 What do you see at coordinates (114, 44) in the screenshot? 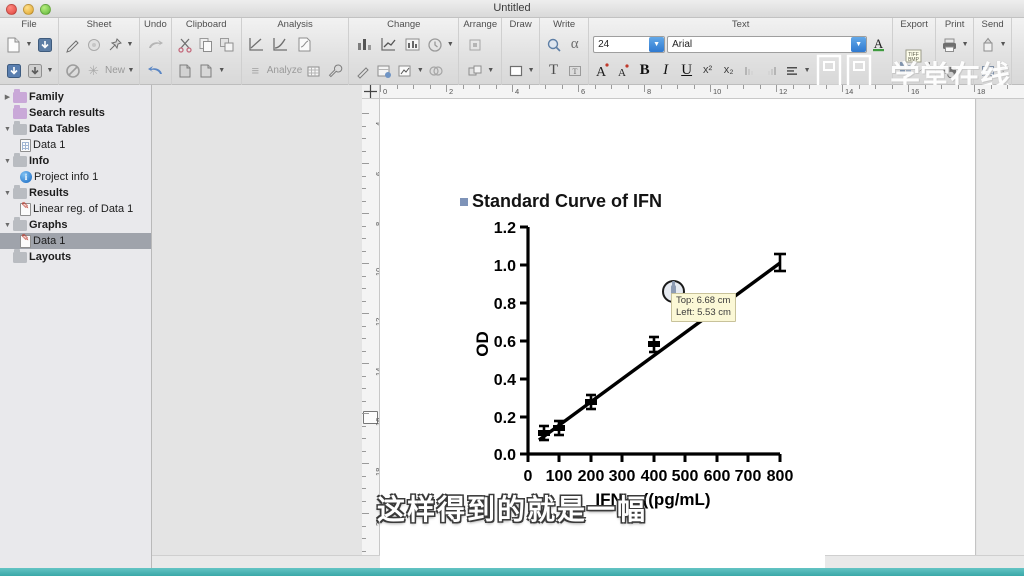
I see `pin-sheet-icon` at bounding box center [114, 44].